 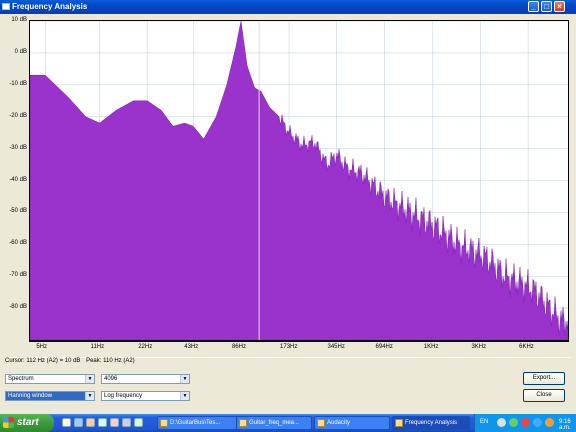 I want to click on algorithm-value: Spectrum, so click(x=21, y=379).